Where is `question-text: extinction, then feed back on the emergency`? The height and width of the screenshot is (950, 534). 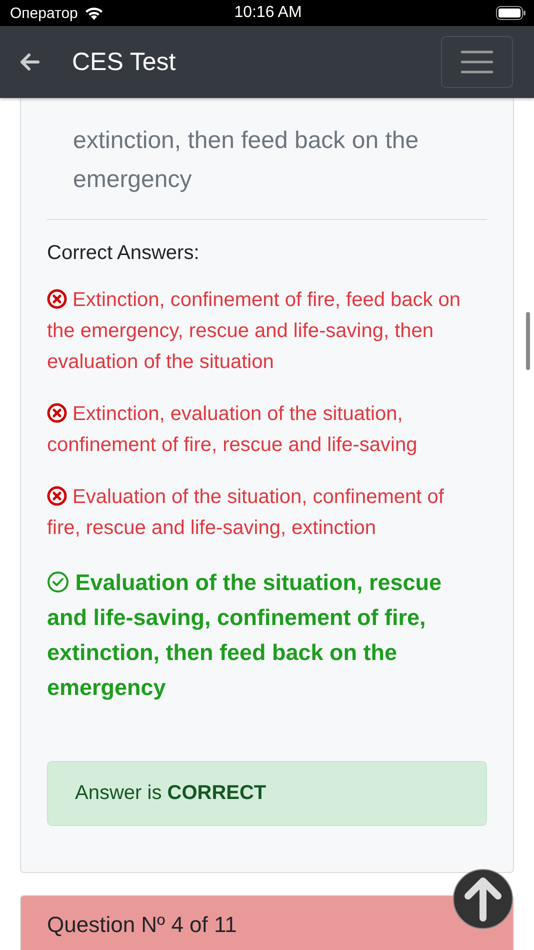
question-text: extinction, then feed back on the emergency is located at coordinates (246, 160).